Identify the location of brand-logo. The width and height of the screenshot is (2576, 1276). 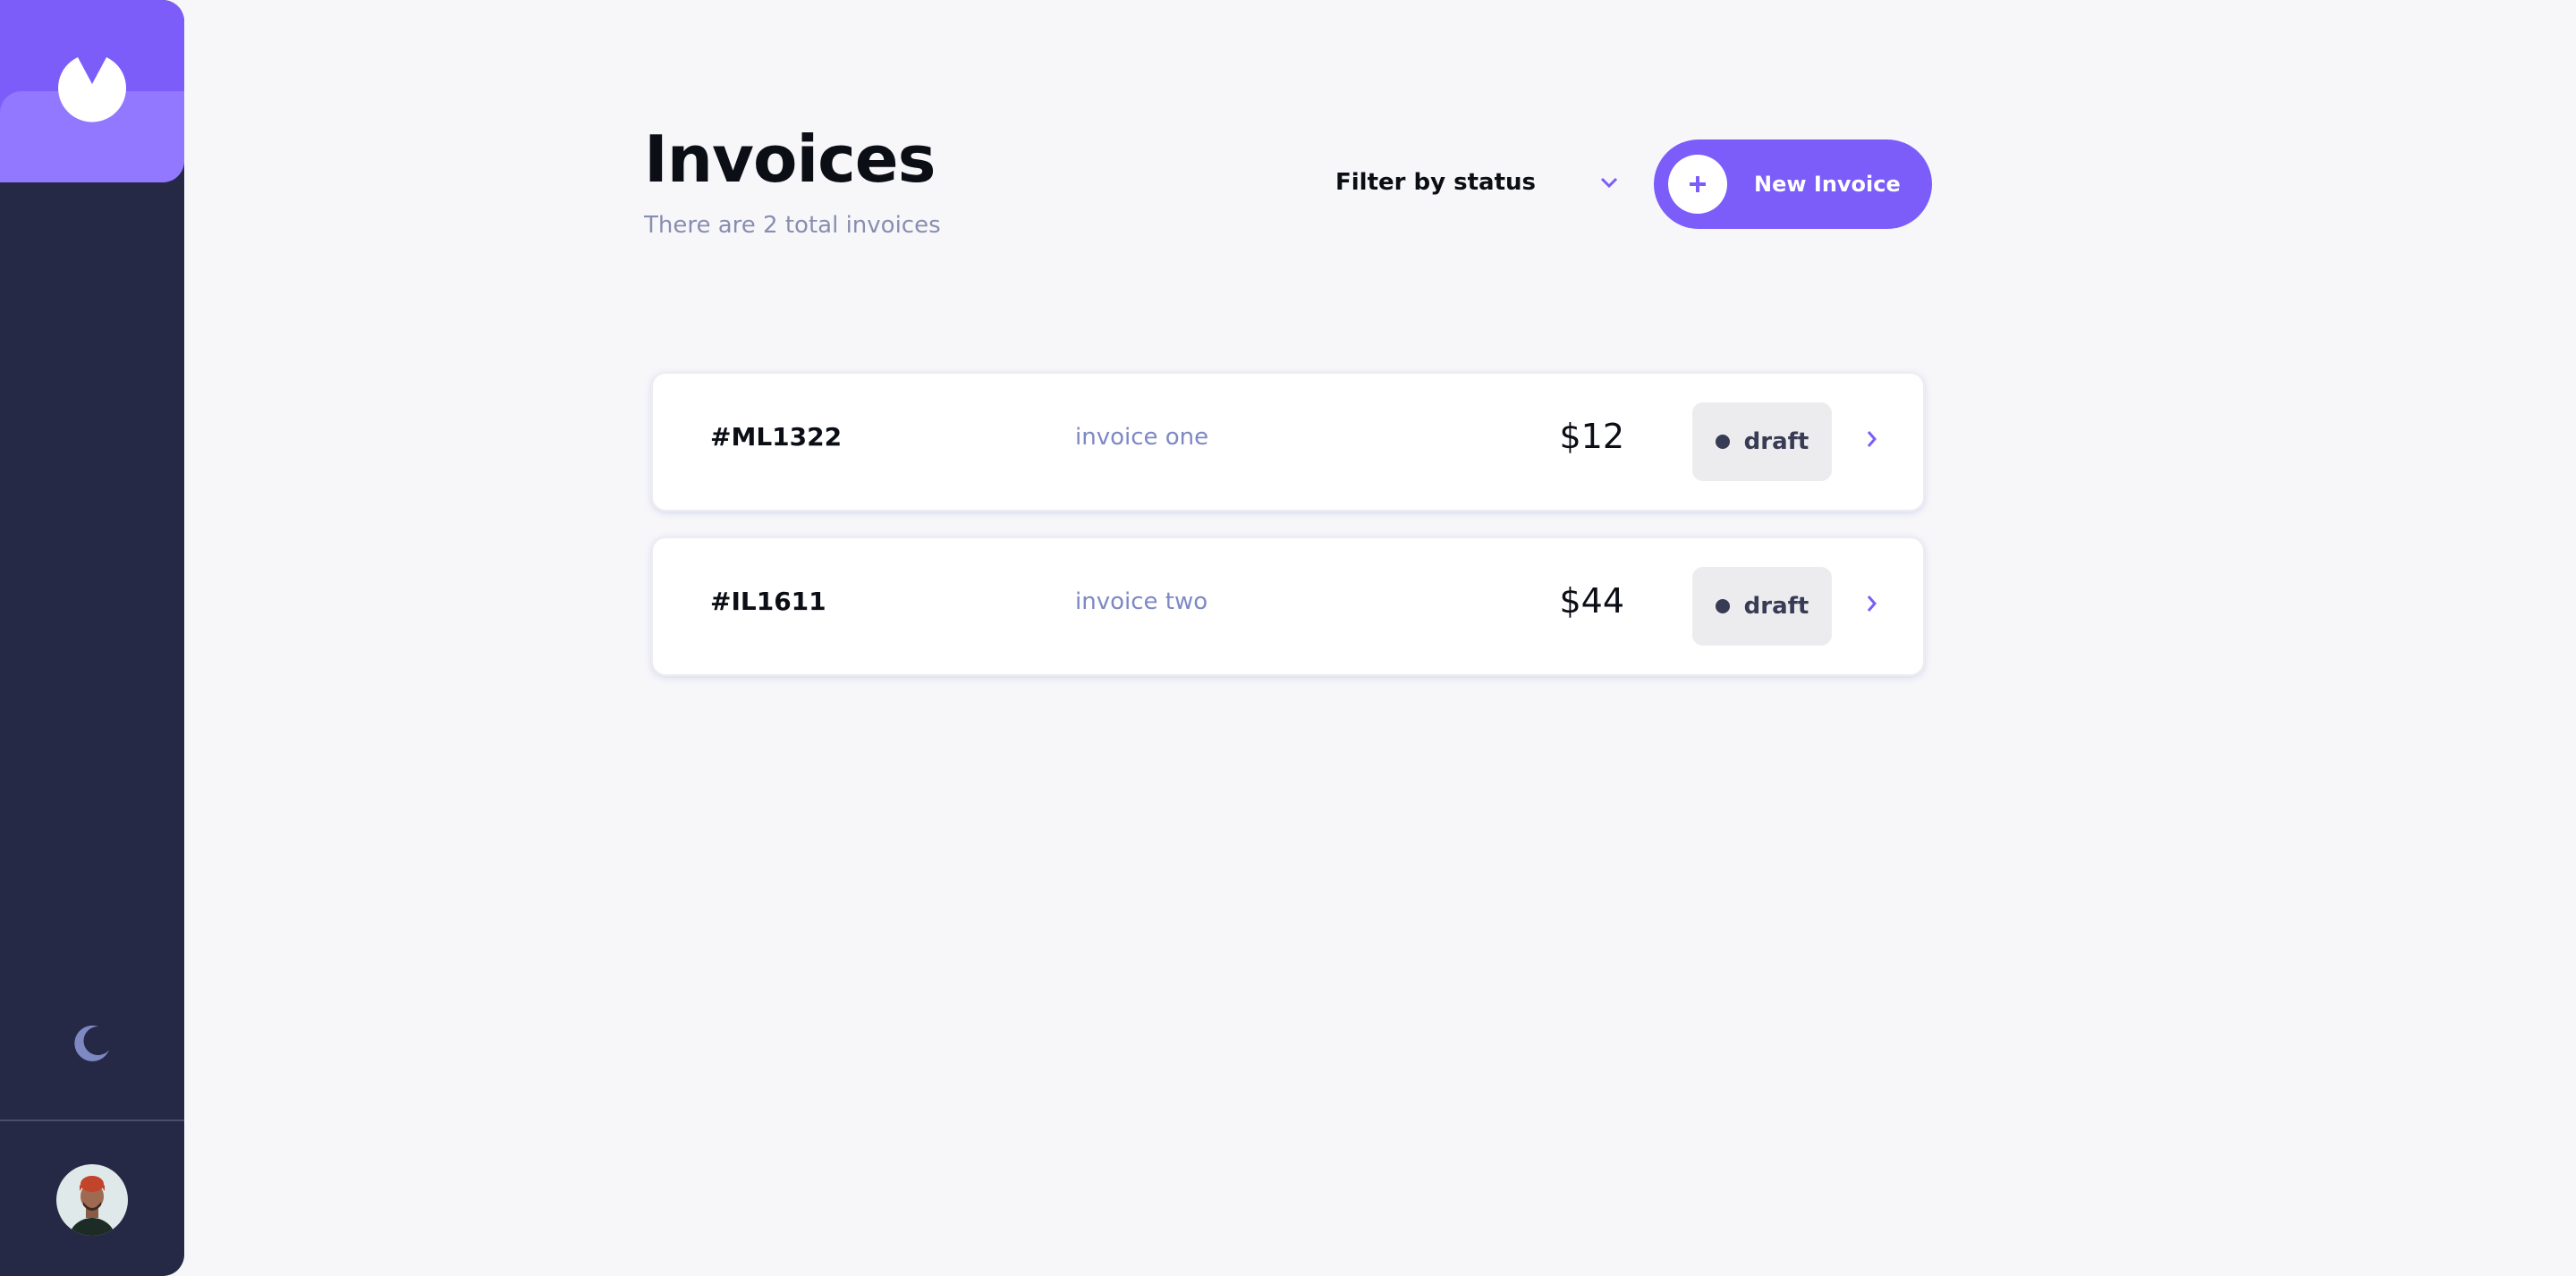
(92, 91).